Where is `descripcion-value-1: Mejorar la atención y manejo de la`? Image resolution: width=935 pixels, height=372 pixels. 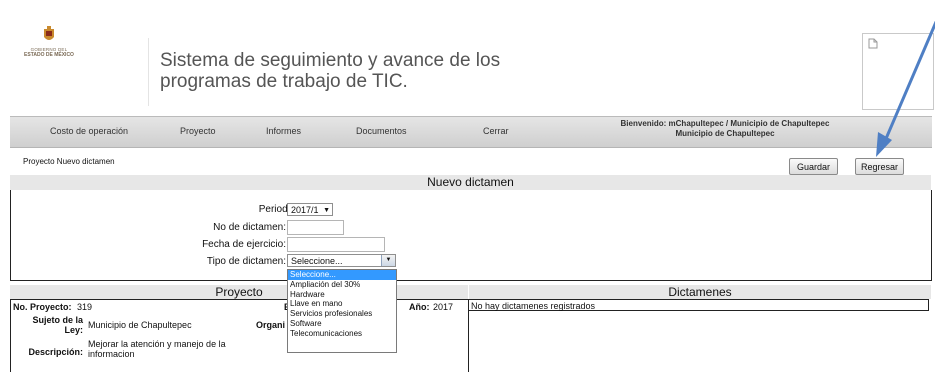 descripcion-value-1: Mejorar la atención y manejo de la is located at coordinates (157, 344).